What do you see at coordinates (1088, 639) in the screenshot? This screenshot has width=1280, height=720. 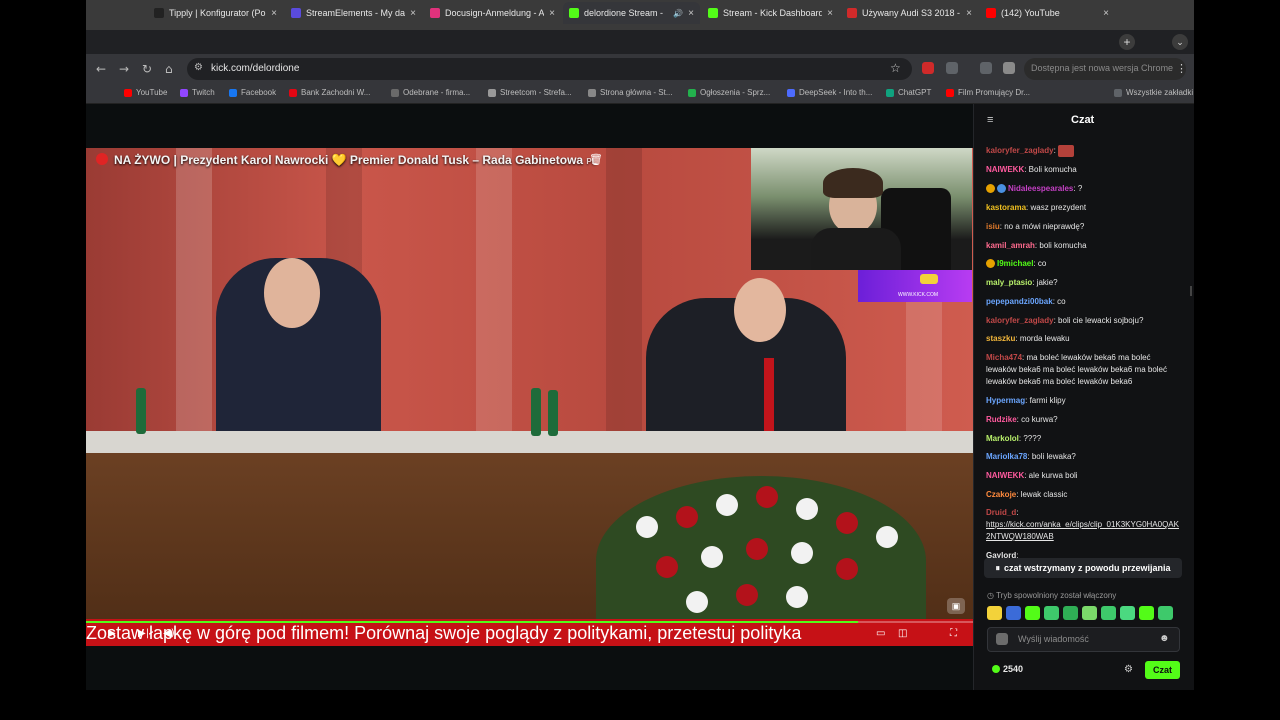 I see `chat-message-input` at bounding box center [1088, 639].